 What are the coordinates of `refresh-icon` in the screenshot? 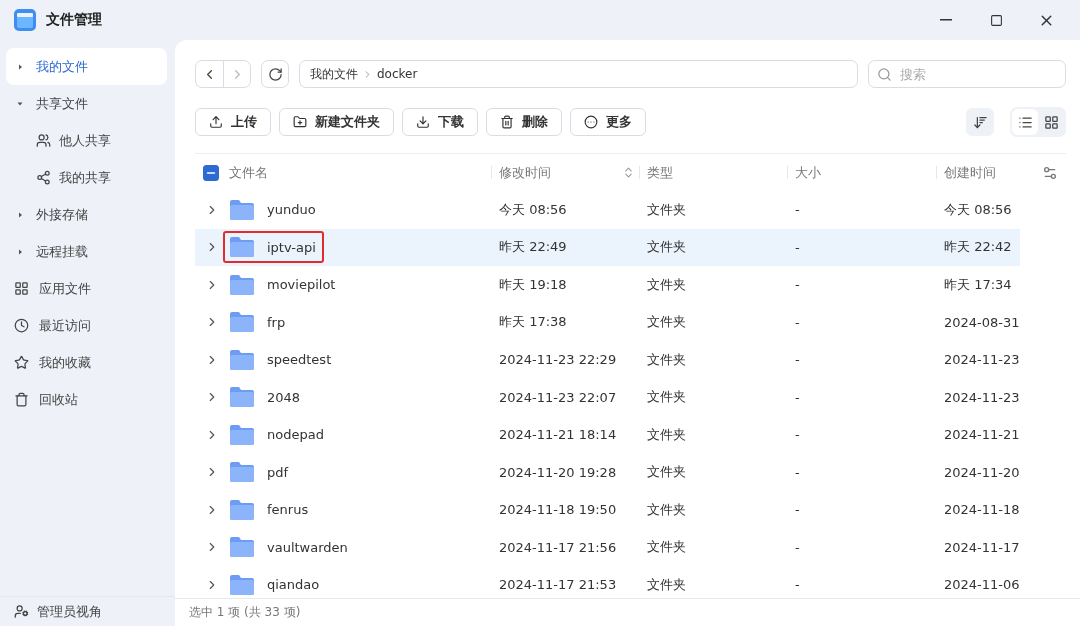 It's located at (275, 74).